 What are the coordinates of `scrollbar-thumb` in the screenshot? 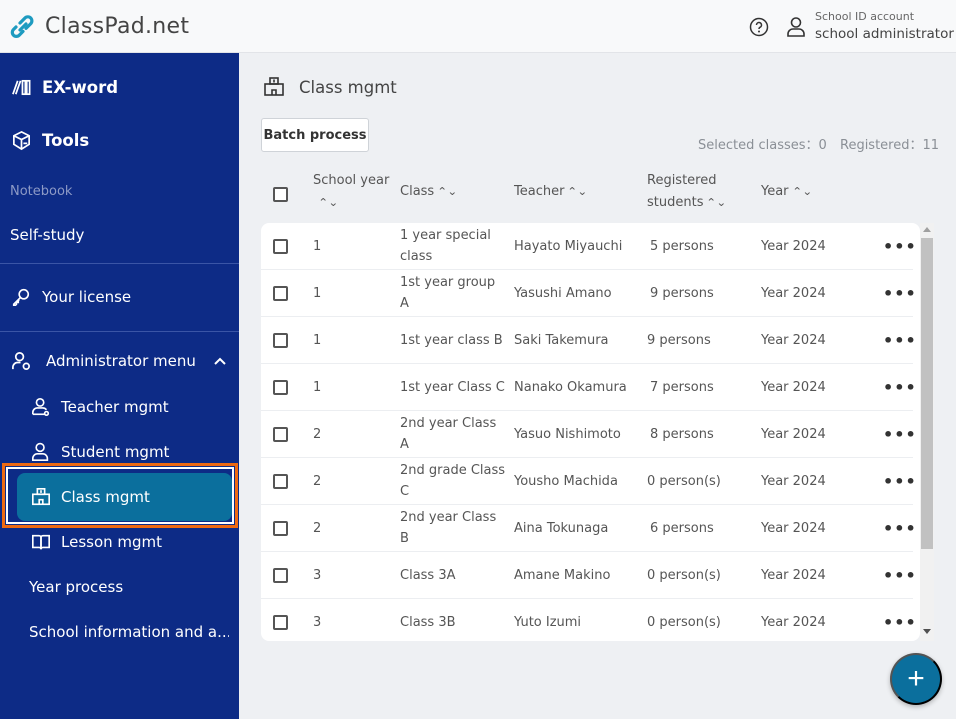 It's located at (927, 393).